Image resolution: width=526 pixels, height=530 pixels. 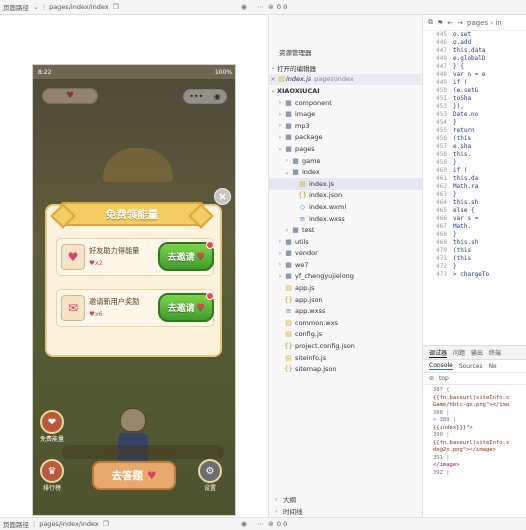 I want to click on tree-item: ≡ app.wxss, so click(x=345, y=311).